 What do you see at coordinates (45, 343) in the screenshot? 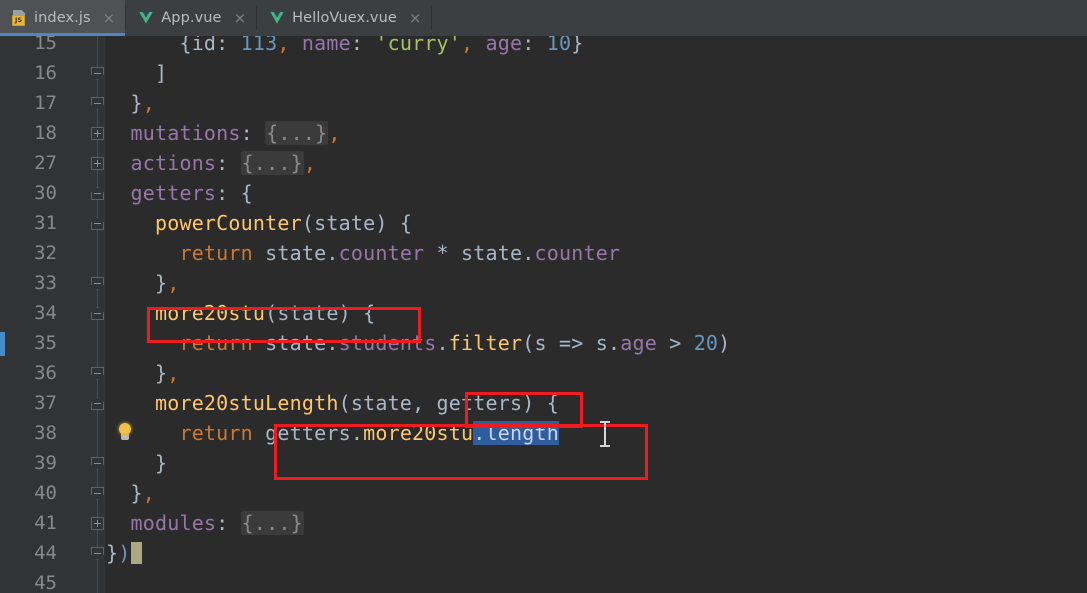
I see `line-number: 35` at bounding box center [45, 343].